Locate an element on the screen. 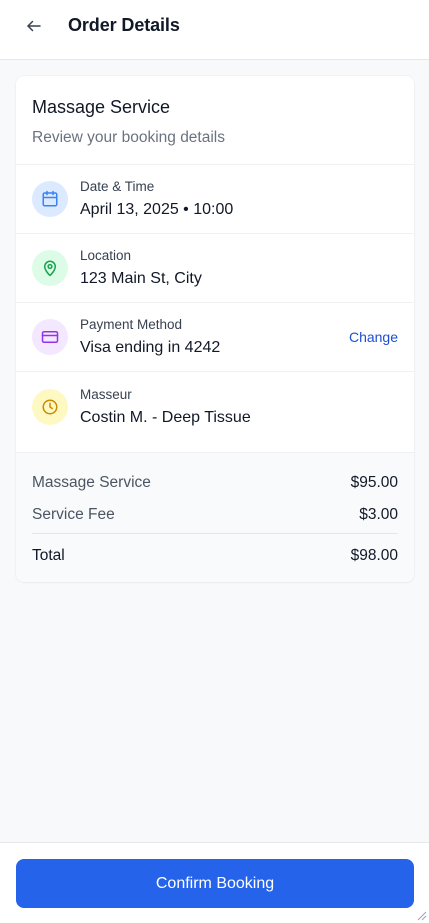 This screenshot has height=923, width=429. summary-line-amount: $95.00 is located at coordinates (374, 482).